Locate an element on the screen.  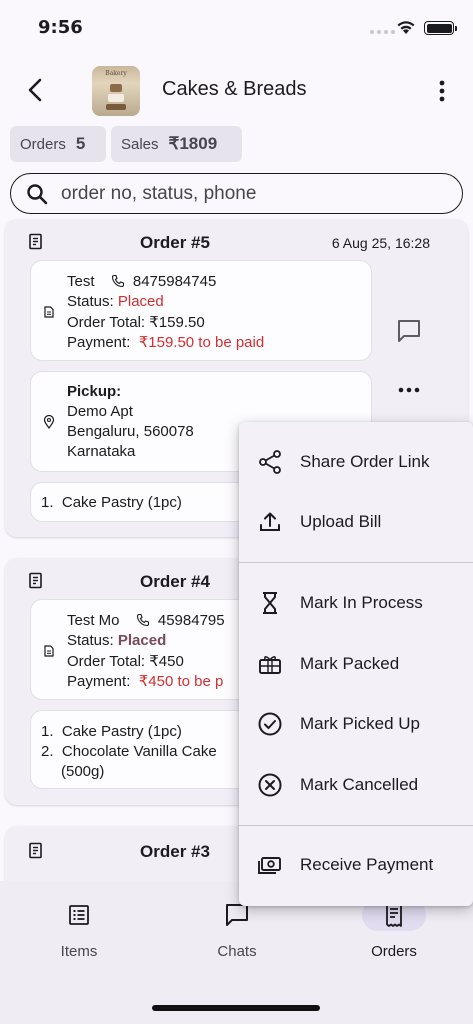
orders-count-label: Orders is located at coordinates (43, 144).